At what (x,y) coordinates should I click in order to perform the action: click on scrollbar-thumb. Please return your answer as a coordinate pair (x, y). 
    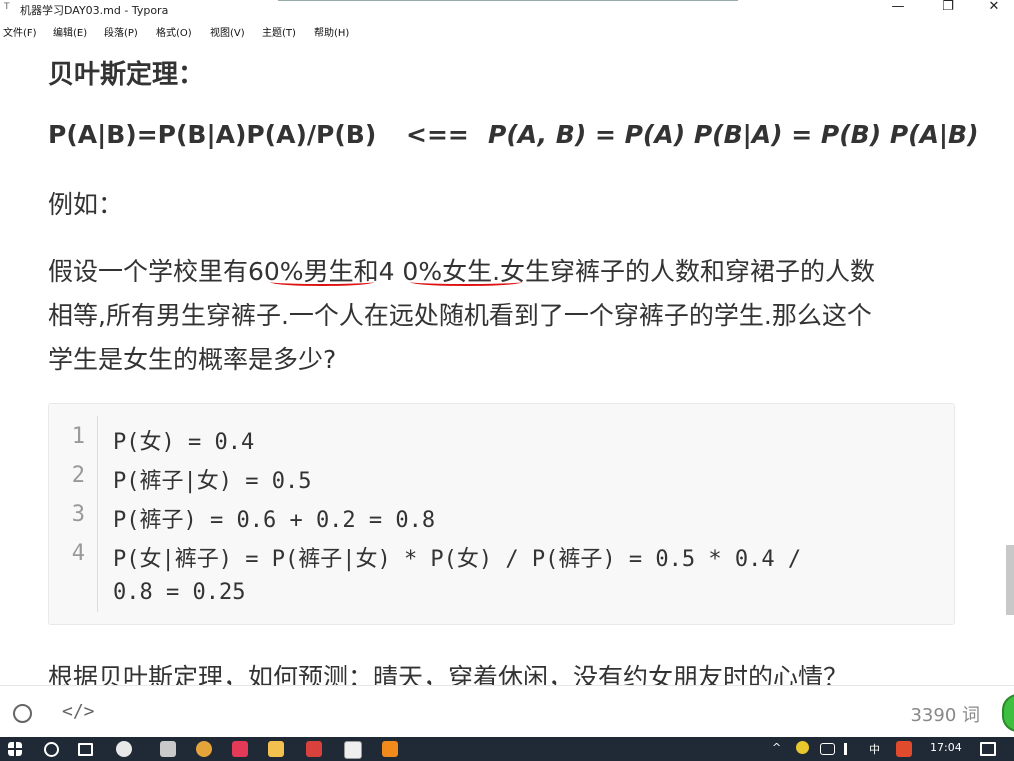
    Looking at the image, I should click on (1010, 580).